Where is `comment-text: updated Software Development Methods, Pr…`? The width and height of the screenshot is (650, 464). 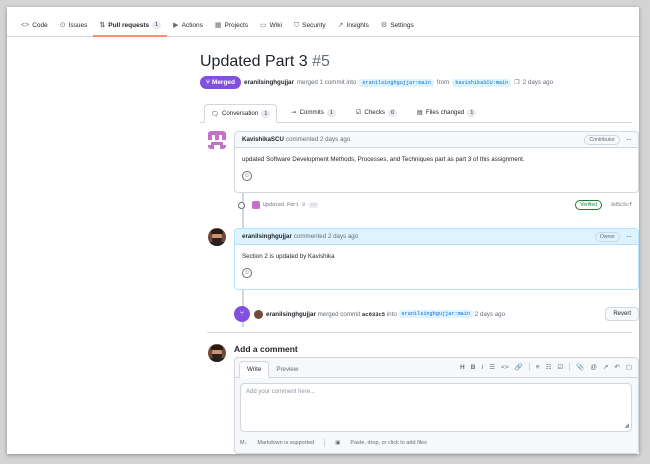
comment-text: updated Software Development Methods, Pr… is located at coordinates (383, 159).